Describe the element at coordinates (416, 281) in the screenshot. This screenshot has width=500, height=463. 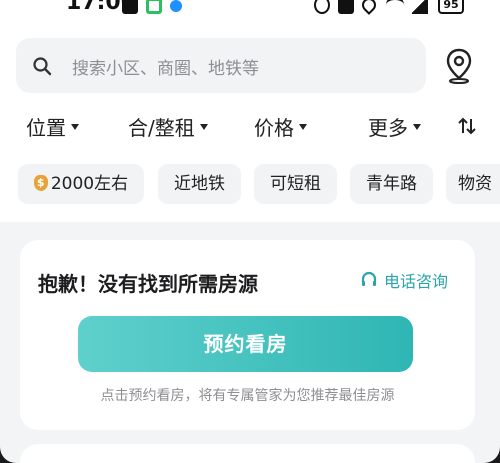
I see `phone-consult-label: 电话咨询` at that location.